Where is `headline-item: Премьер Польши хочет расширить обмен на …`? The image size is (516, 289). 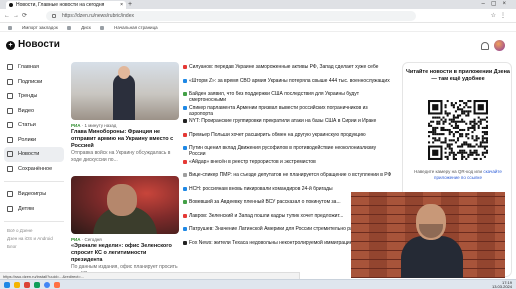 headline-item: Премьер Польши хочет расширить обмен на … is located at coordinates (288, 139).